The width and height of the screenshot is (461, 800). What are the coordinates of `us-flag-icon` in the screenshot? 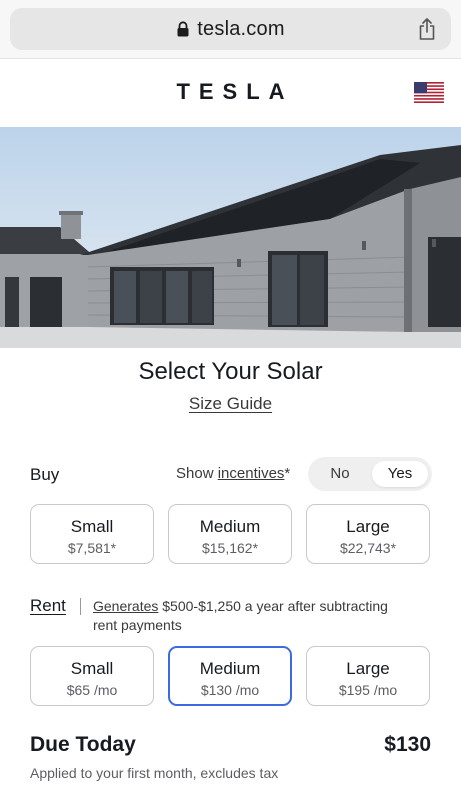 It's located at (429, 92).